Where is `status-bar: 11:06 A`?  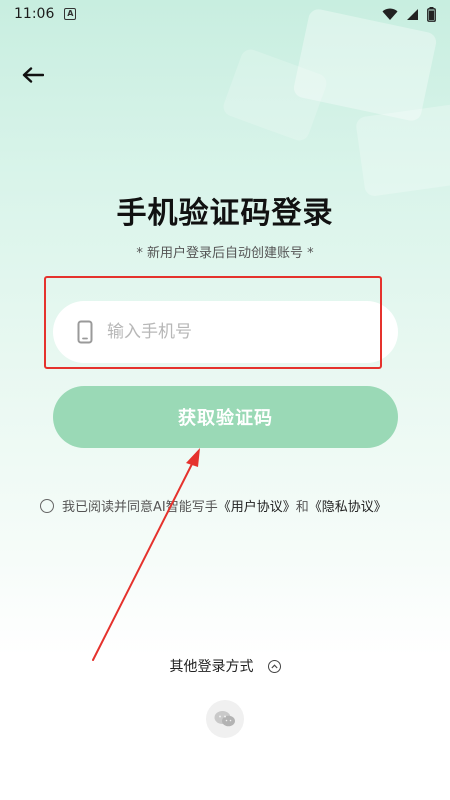 status-bar: 11:06 A is located at coordinates (225, 14).